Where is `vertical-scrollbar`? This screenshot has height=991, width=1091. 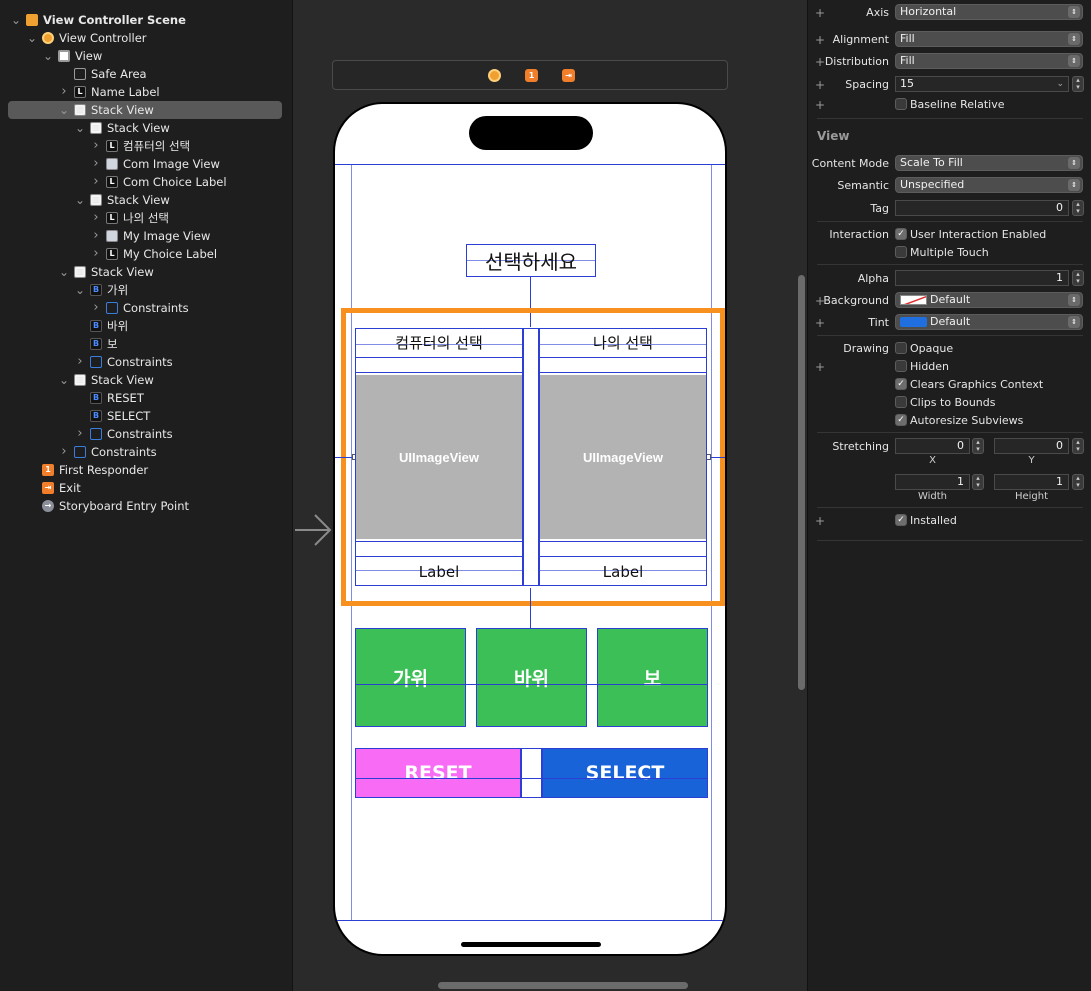
vertical-scrollbar is located at coordinates (801, 482).